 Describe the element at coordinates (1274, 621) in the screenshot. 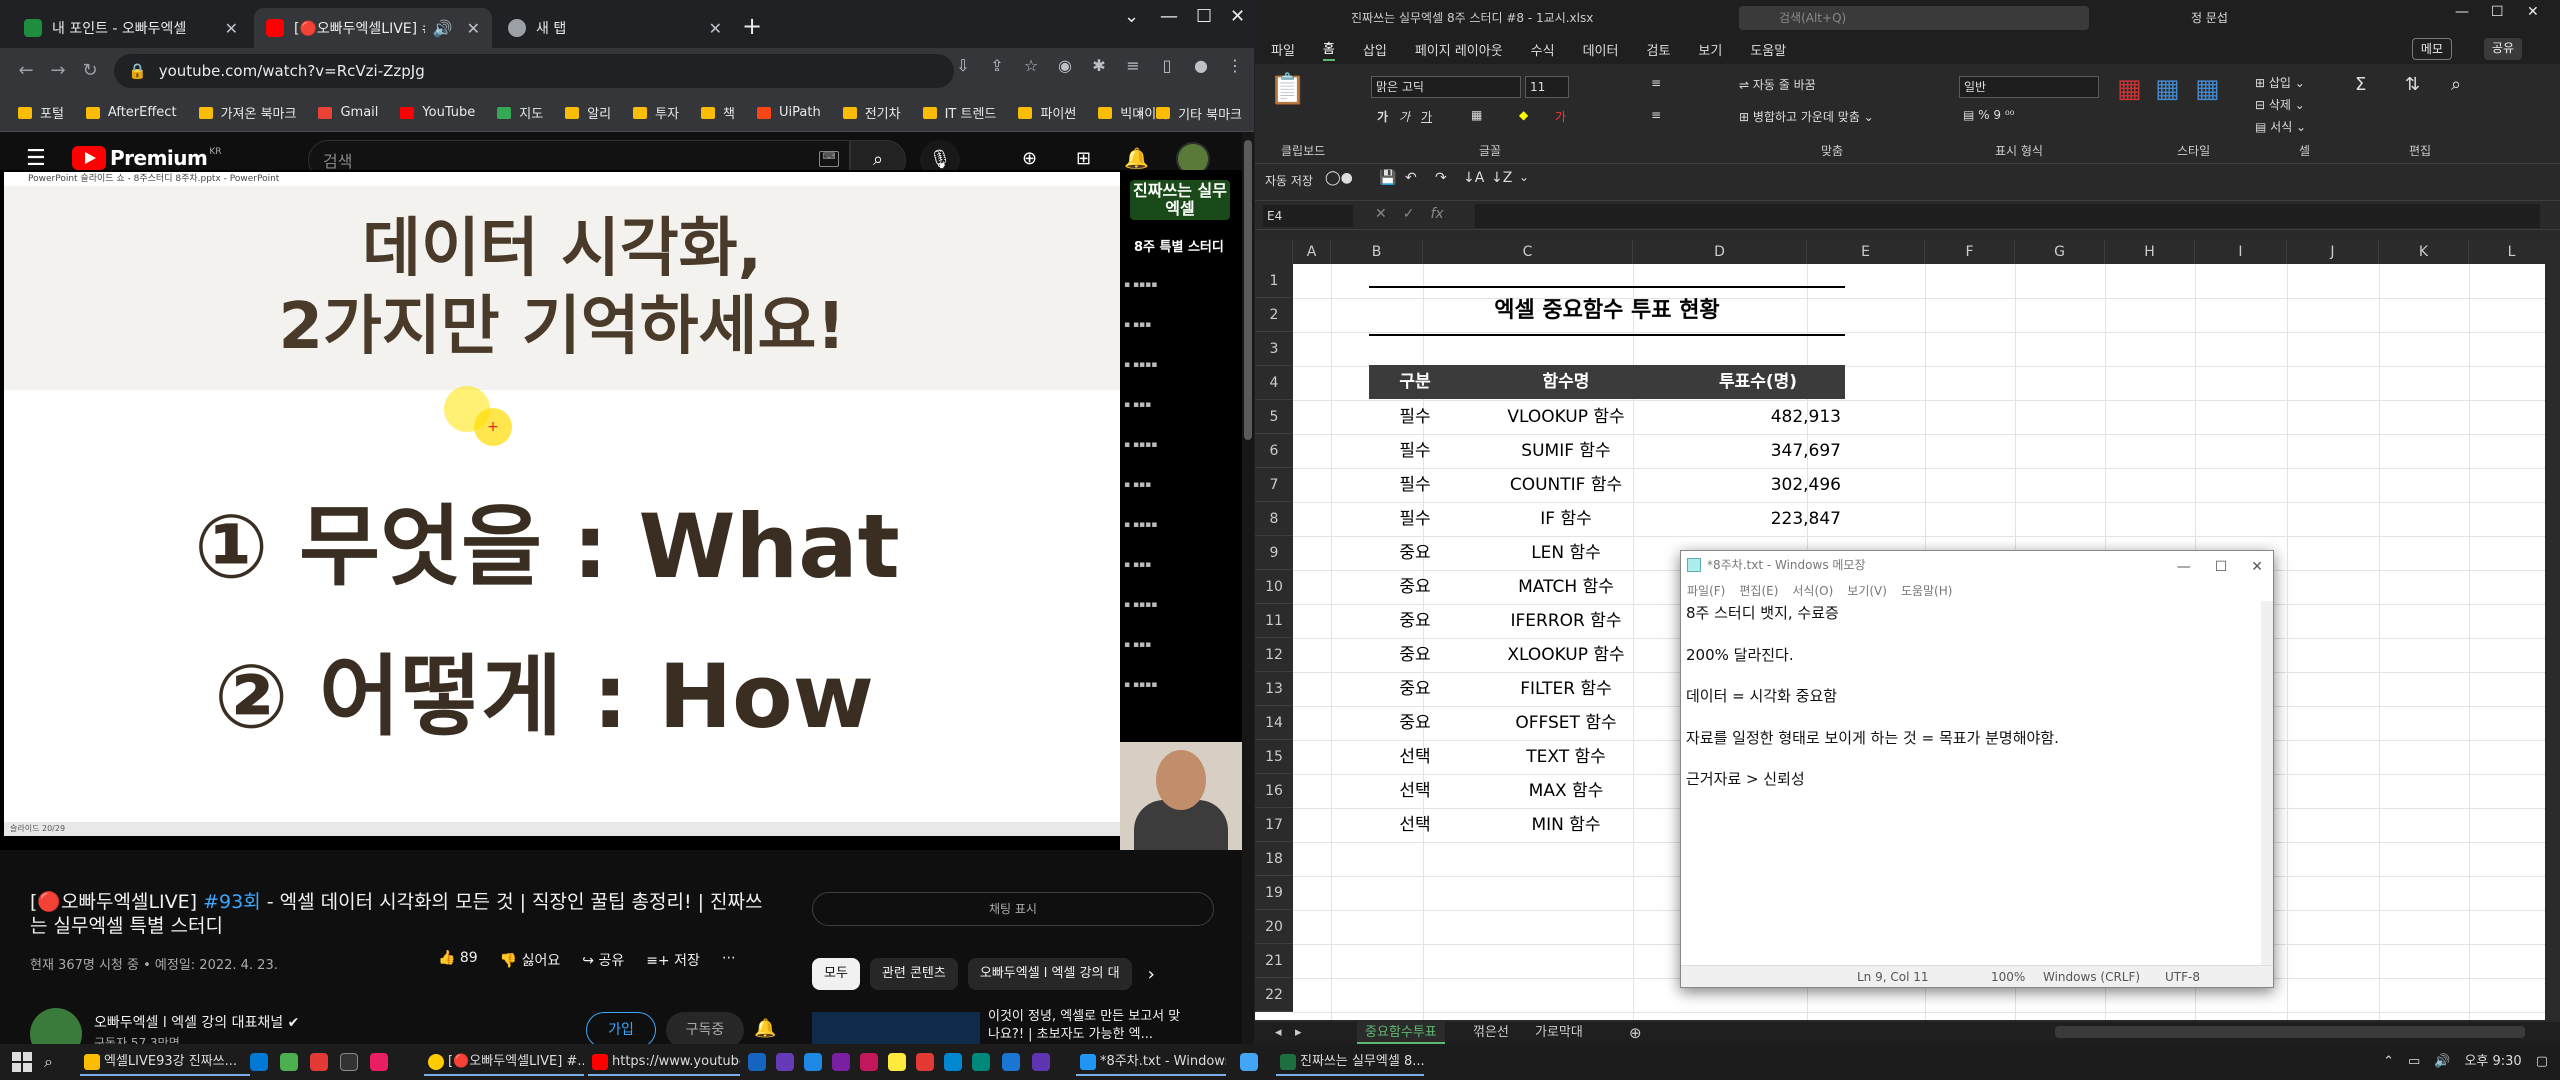

I see `row-header-11: 11` at that location.